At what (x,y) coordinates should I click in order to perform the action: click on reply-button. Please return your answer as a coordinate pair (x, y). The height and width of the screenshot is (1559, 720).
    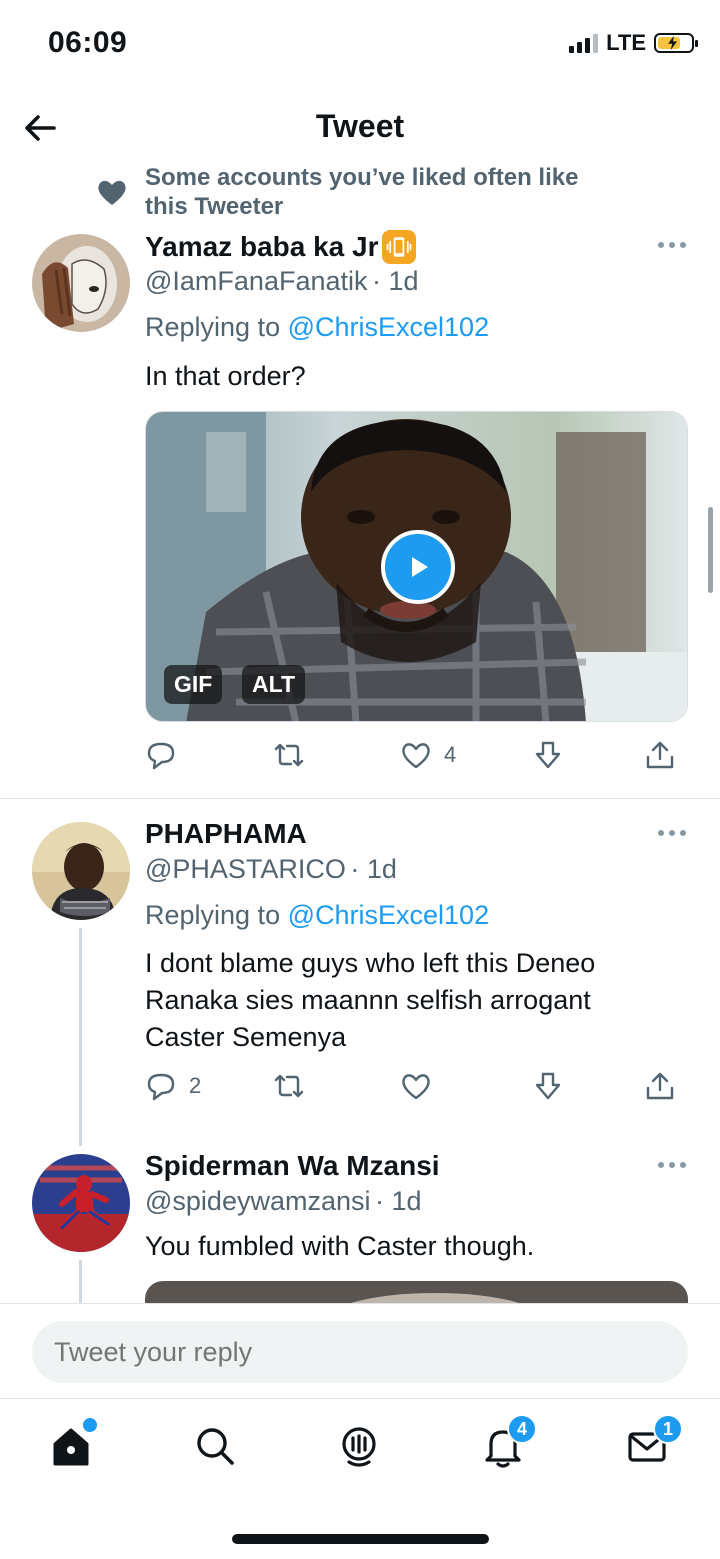
    Looking at the image, I should click on (167, 755).